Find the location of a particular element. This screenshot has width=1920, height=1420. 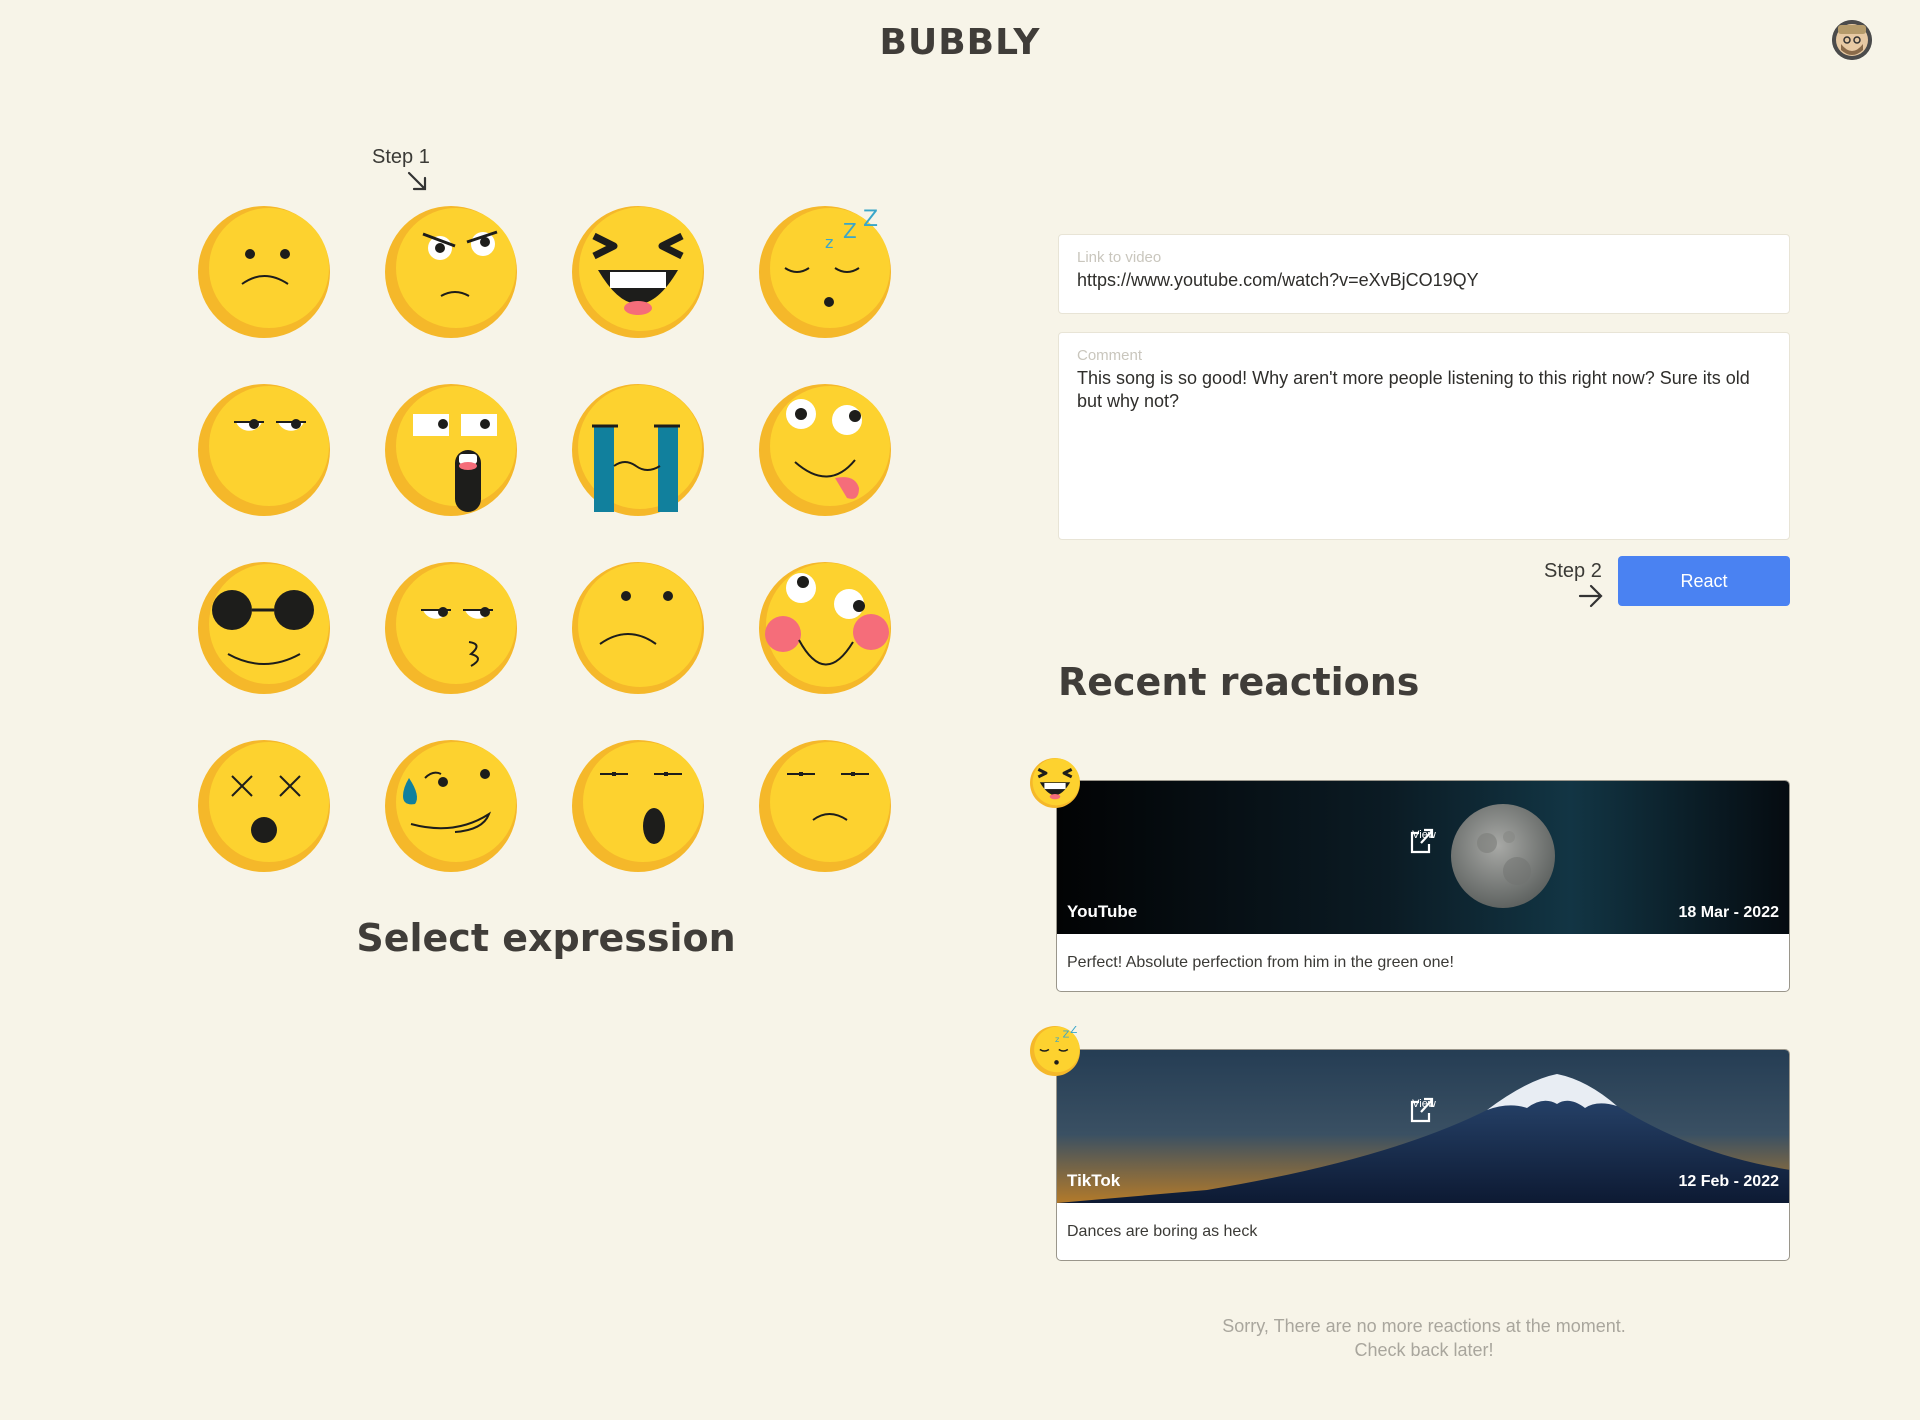

sweat-smile-face-icon is located at coordinates (451, 806).